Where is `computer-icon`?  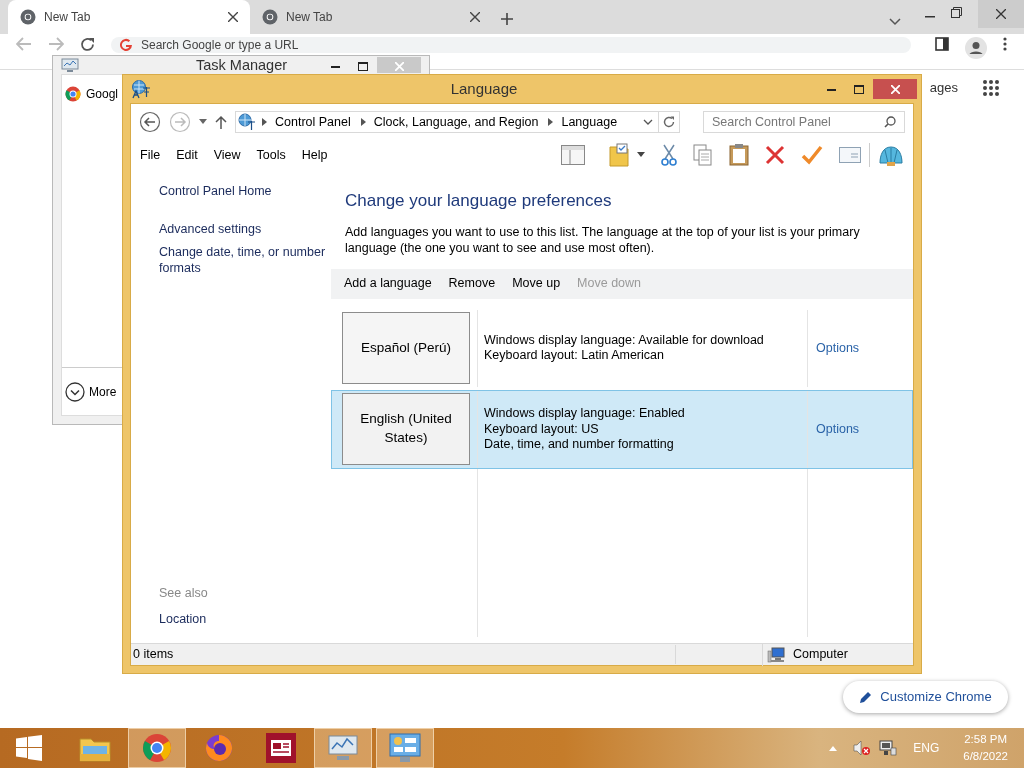
computer-icon is located at coordinates (776, 654).